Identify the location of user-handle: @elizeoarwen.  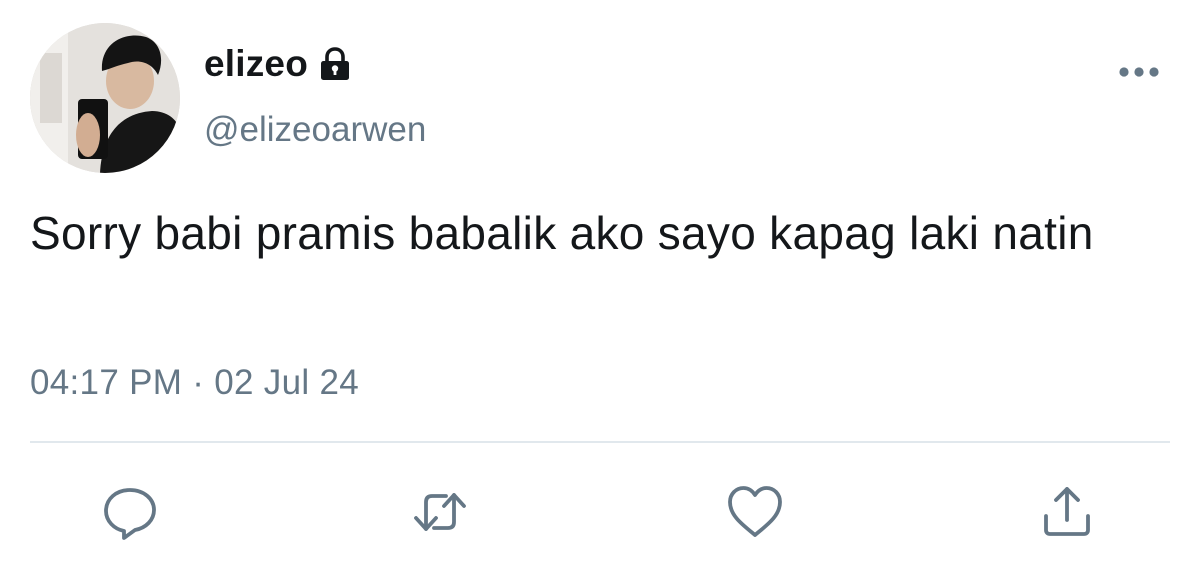
(315, 130).